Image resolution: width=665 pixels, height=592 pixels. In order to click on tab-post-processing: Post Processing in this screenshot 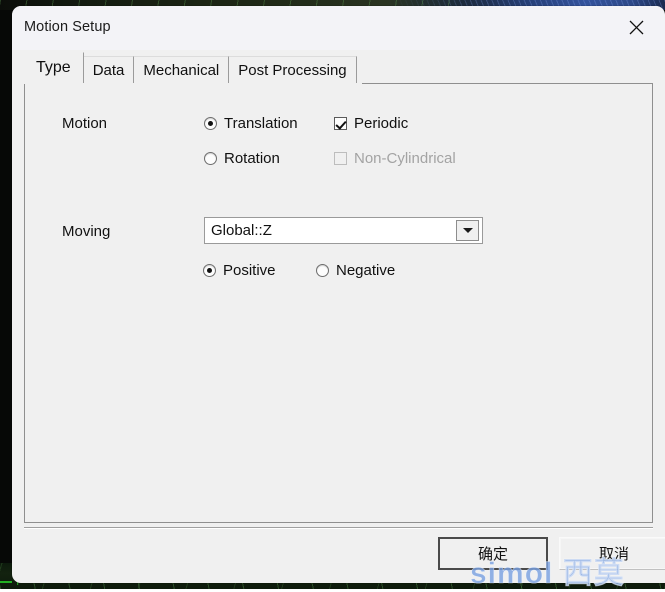, I will do `click(292, 69)`.